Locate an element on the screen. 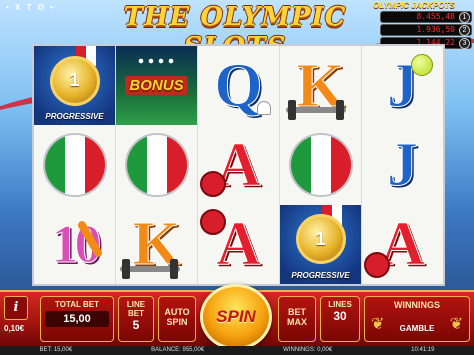 This screenshot has height=355, width=474. status-winnings: WINNINGS: 0,00€ is located at coordinates (308, 350).